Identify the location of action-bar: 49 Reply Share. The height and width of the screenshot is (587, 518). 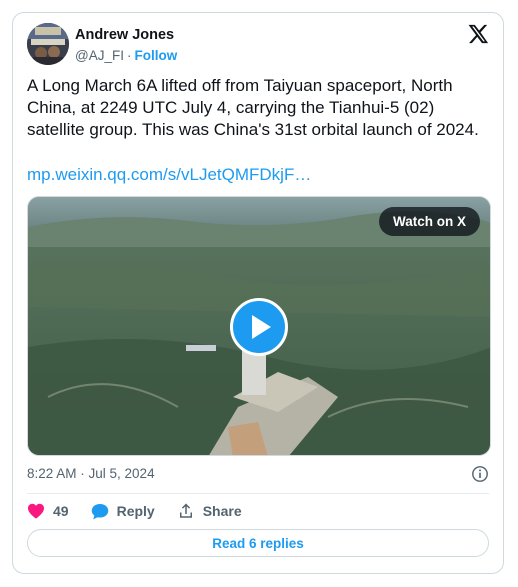
(145, 511).